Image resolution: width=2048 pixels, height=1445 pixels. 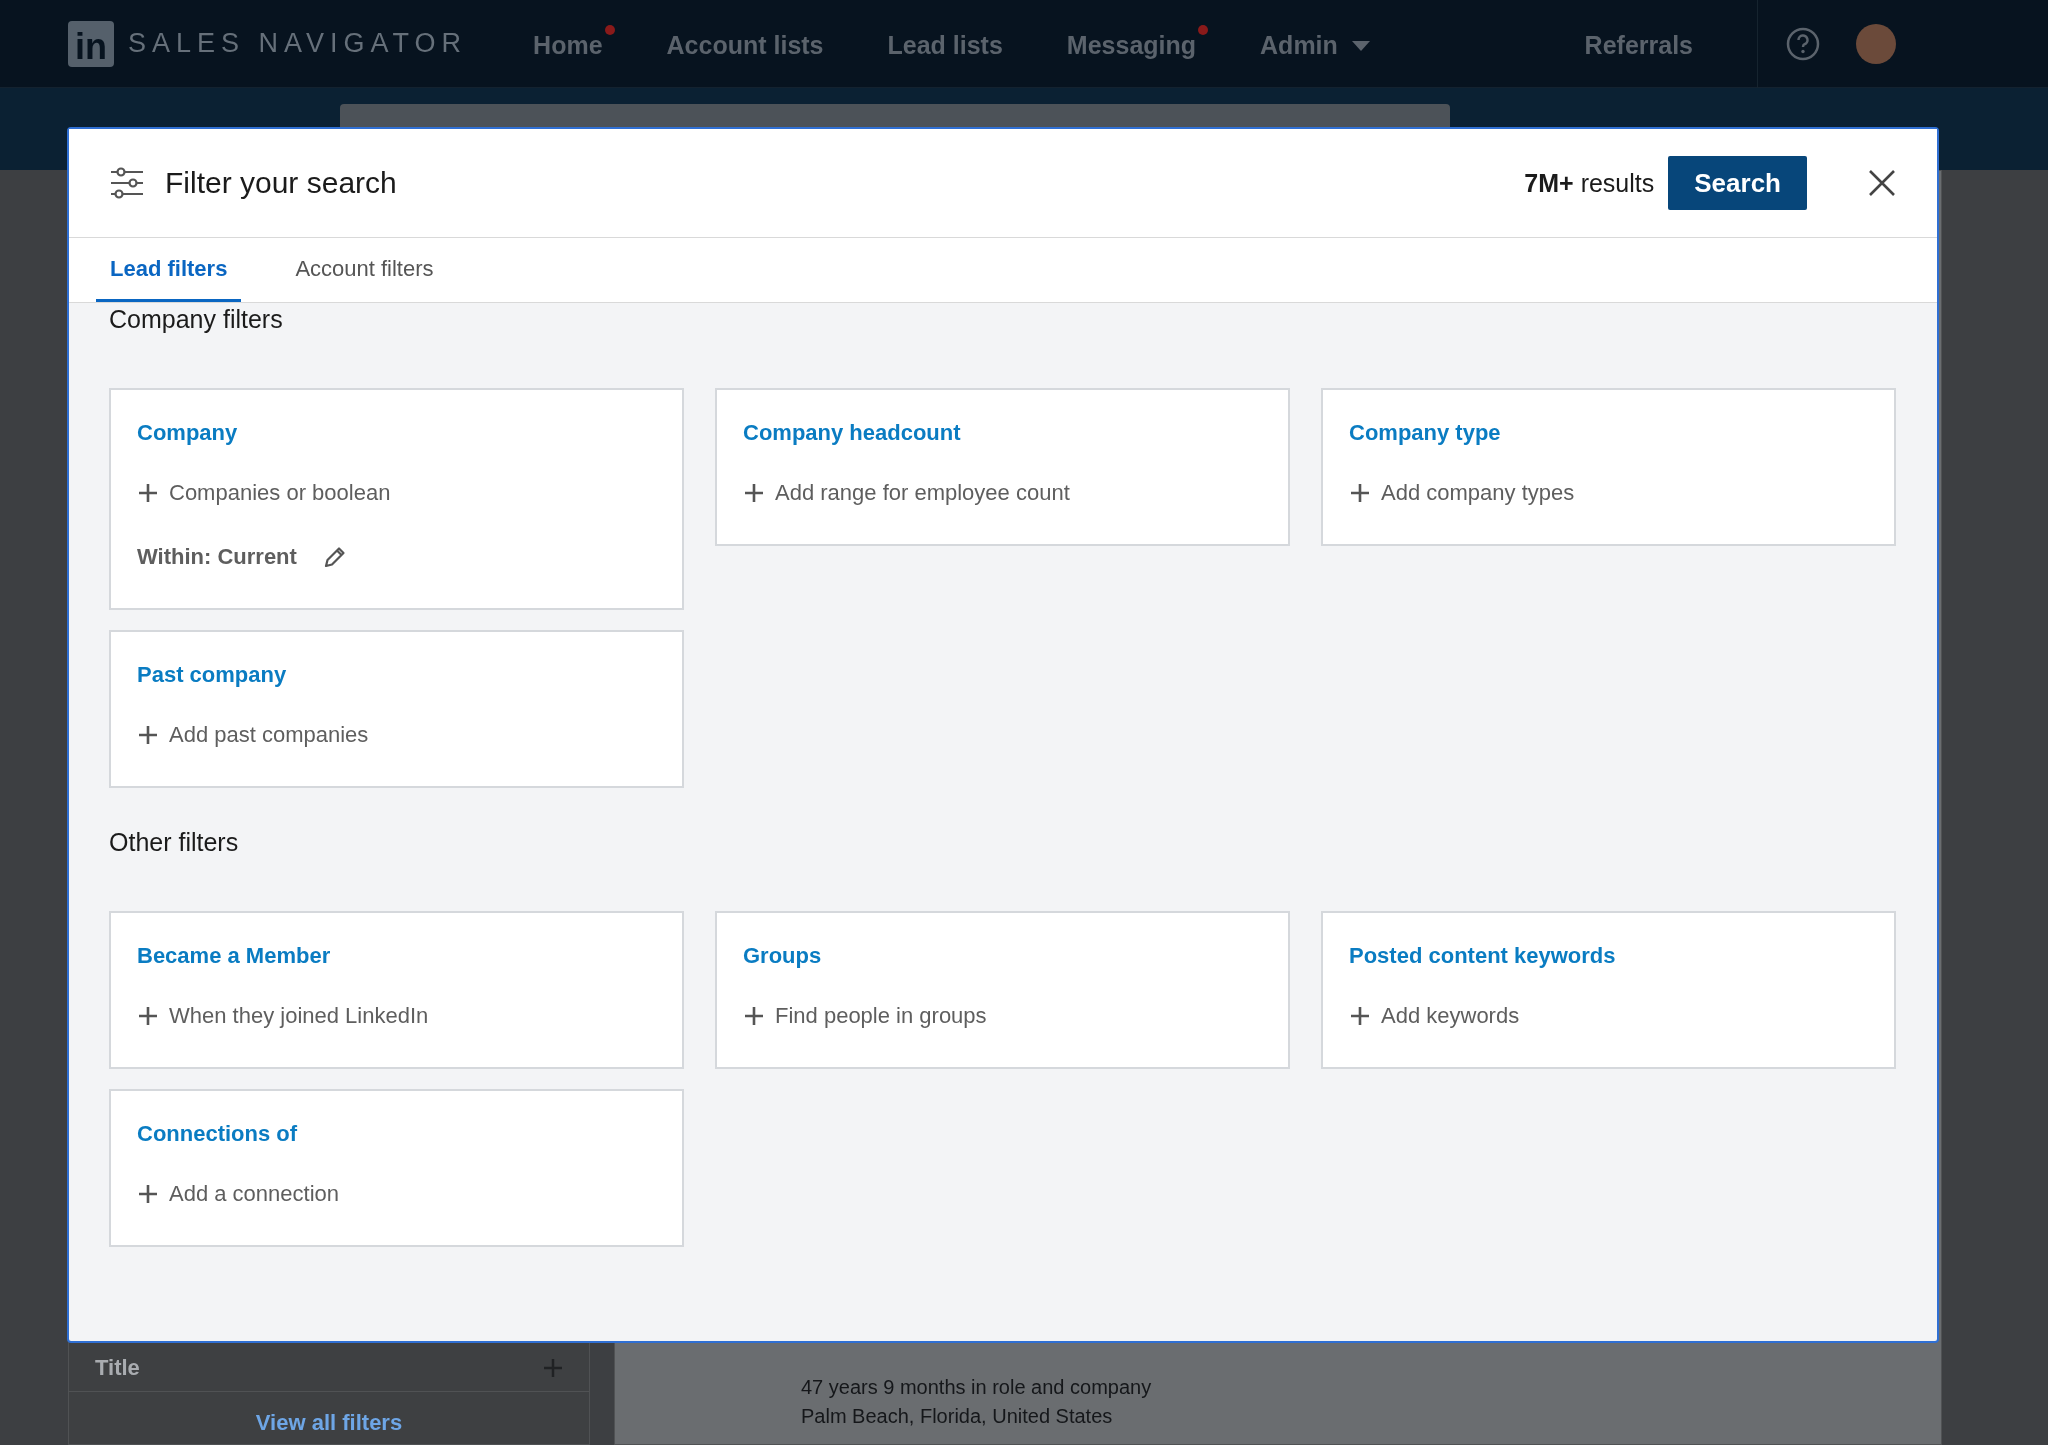 What do you see at coordinates (298, 43) in the screenshot?
I see `brand-name: SALES NAVIGATOR` at bounding box center [298, 43].